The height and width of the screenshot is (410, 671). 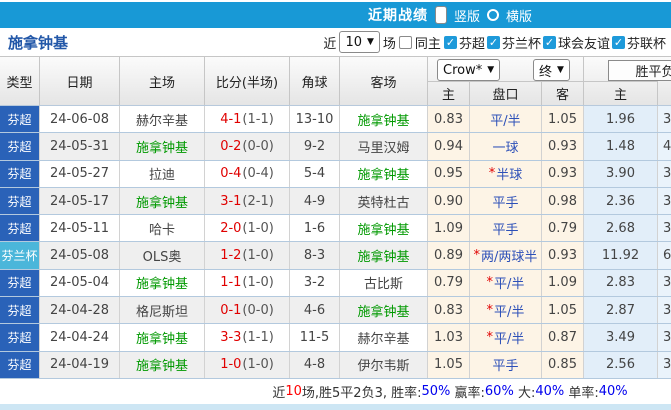 I want to click on halftime-score: (1-0), so click(x=258, y=365).